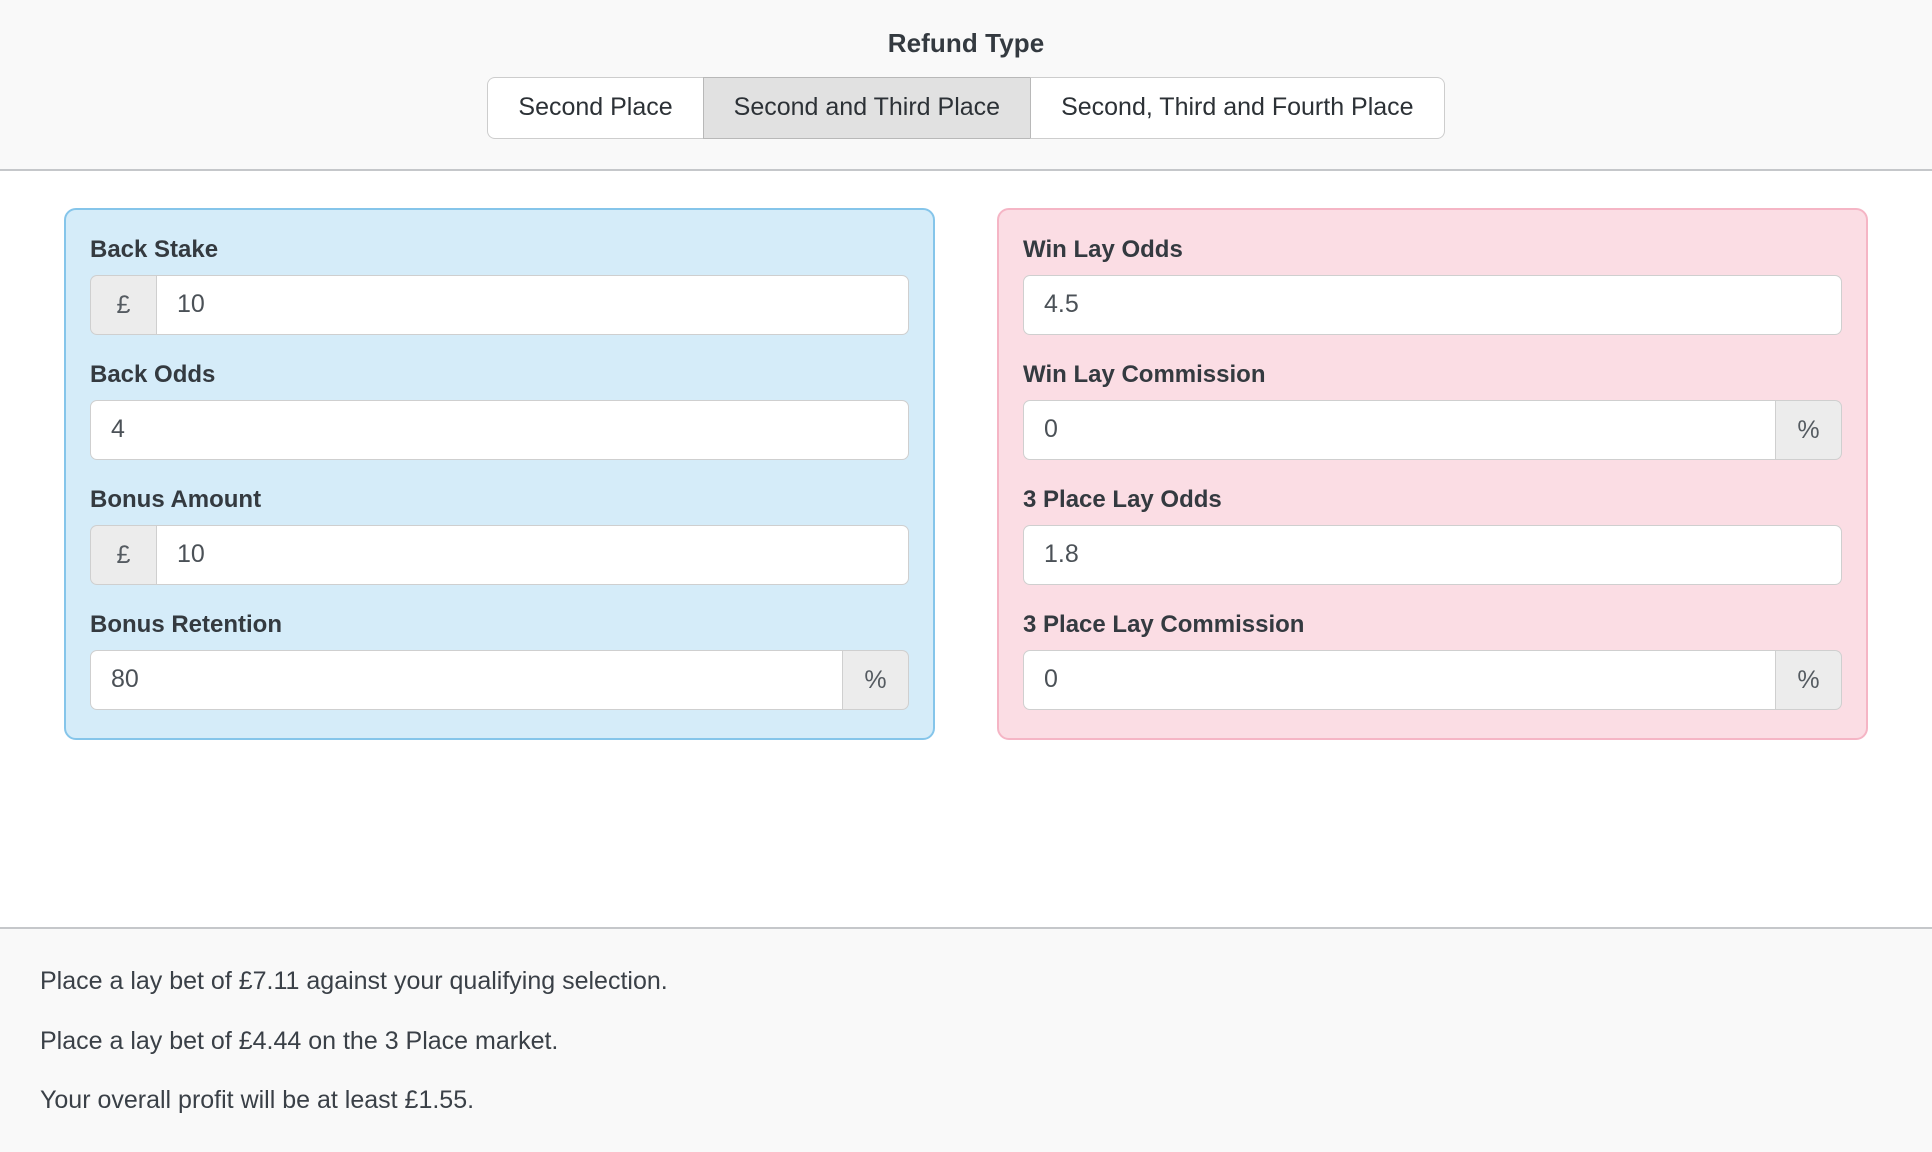 The width and height of the screenshot is (1932, 1152). I want to click on field-label: 3 Place Lay Commission, so click(1164, 625).